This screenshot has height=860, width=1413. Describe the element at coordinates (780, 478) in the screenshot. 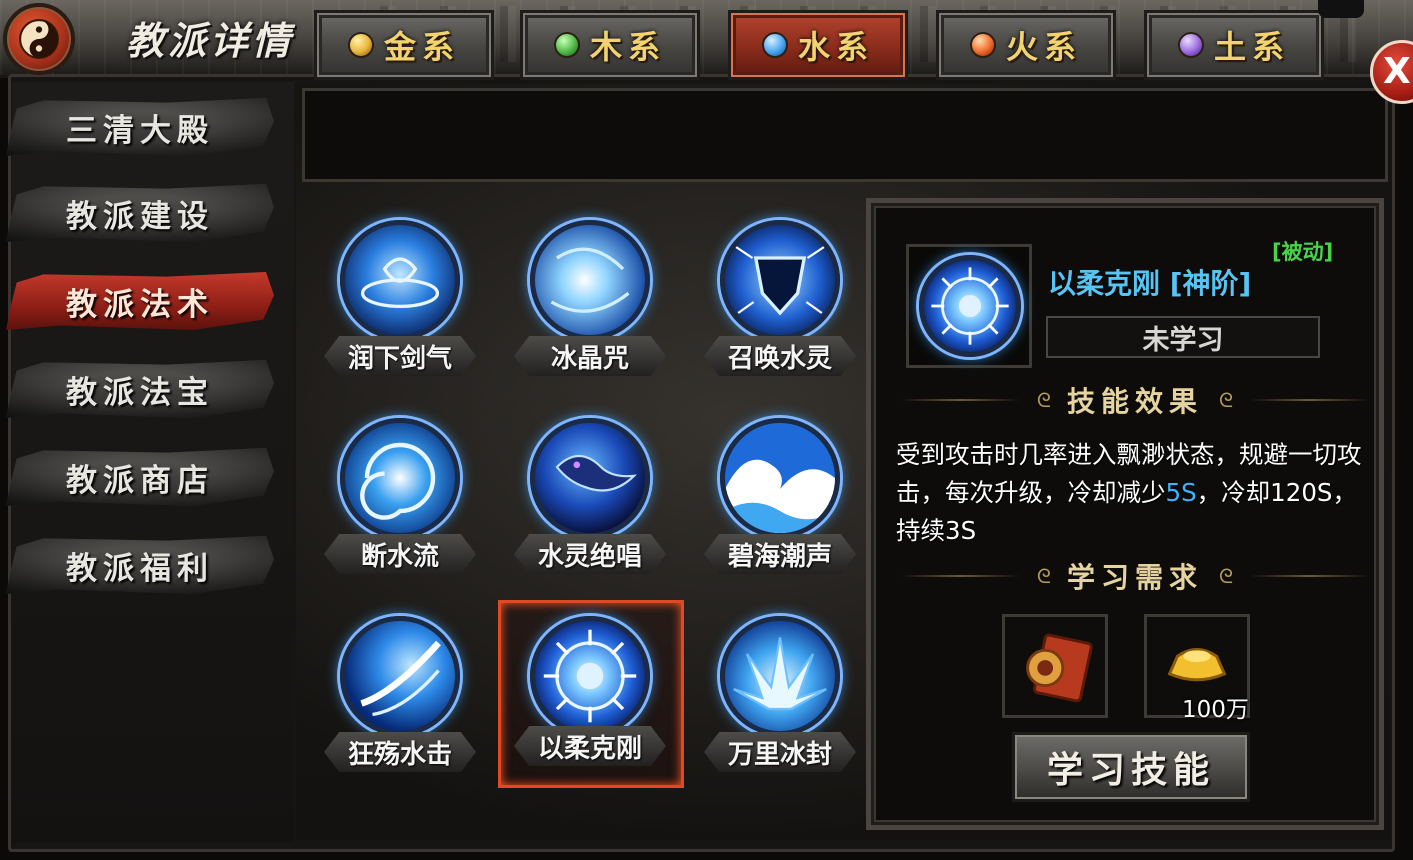

I see `tidal-wave-icon` at that location.